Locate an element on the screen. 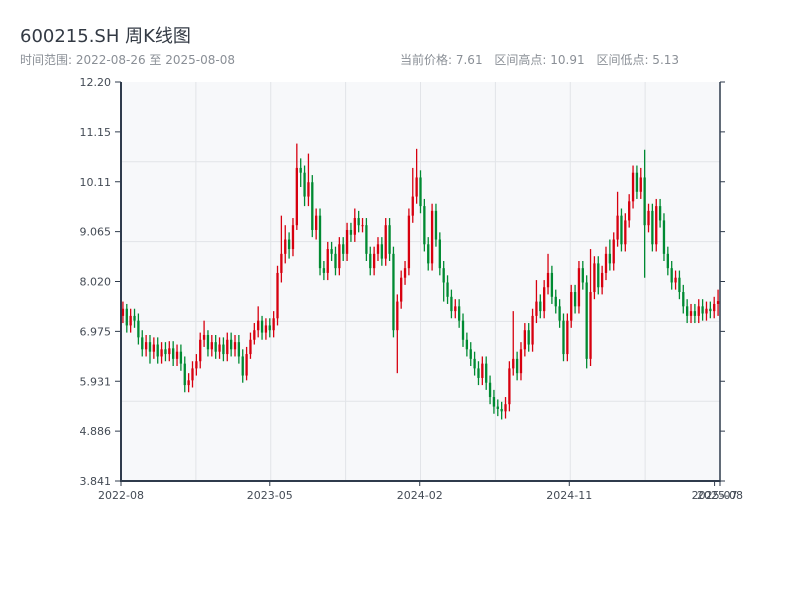 This screenshot has width=800, height=600. x-tick-label: 2022-08 is located at coordinates (121, 495).